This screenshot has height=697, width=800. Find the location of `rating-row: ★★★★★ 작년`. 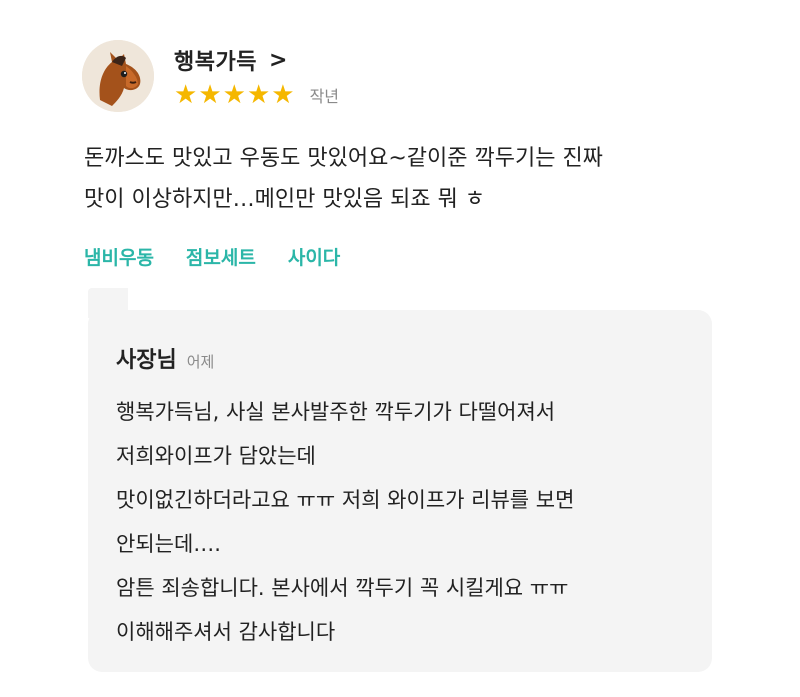

rating-row: ★★★★★ 작년 is located at coordinates (256, 95).